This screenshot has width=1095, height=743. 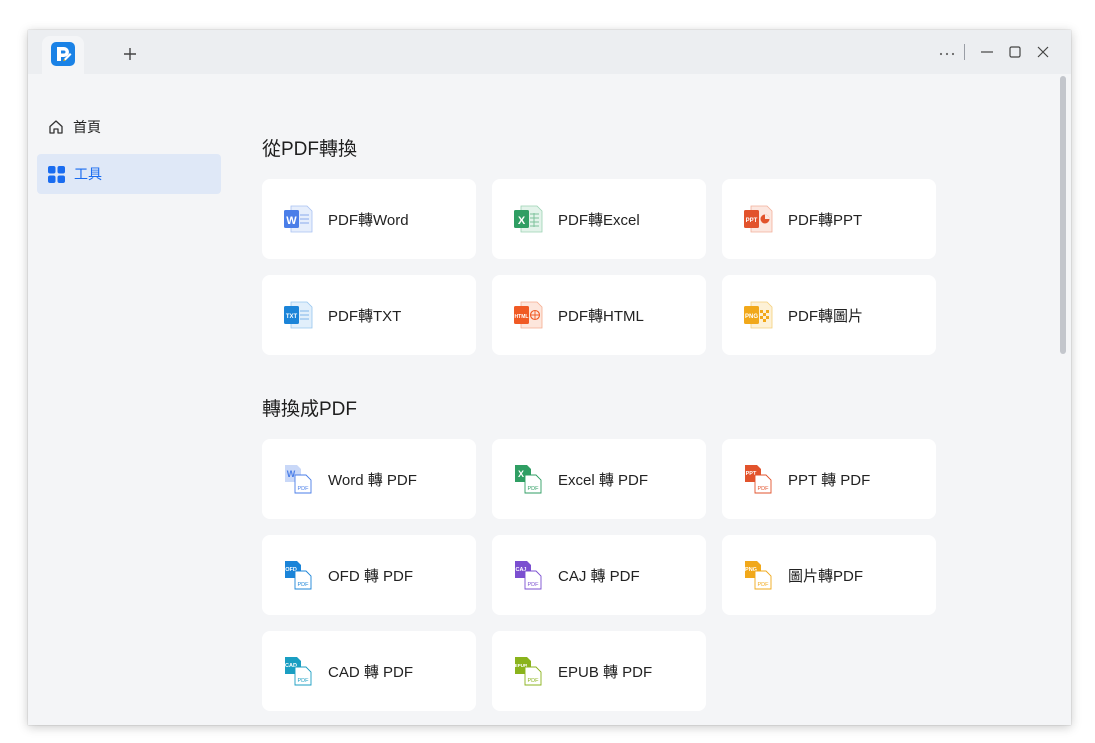 I want to click on tool-label: PDF轉Excel, so click(x=599, y=220).